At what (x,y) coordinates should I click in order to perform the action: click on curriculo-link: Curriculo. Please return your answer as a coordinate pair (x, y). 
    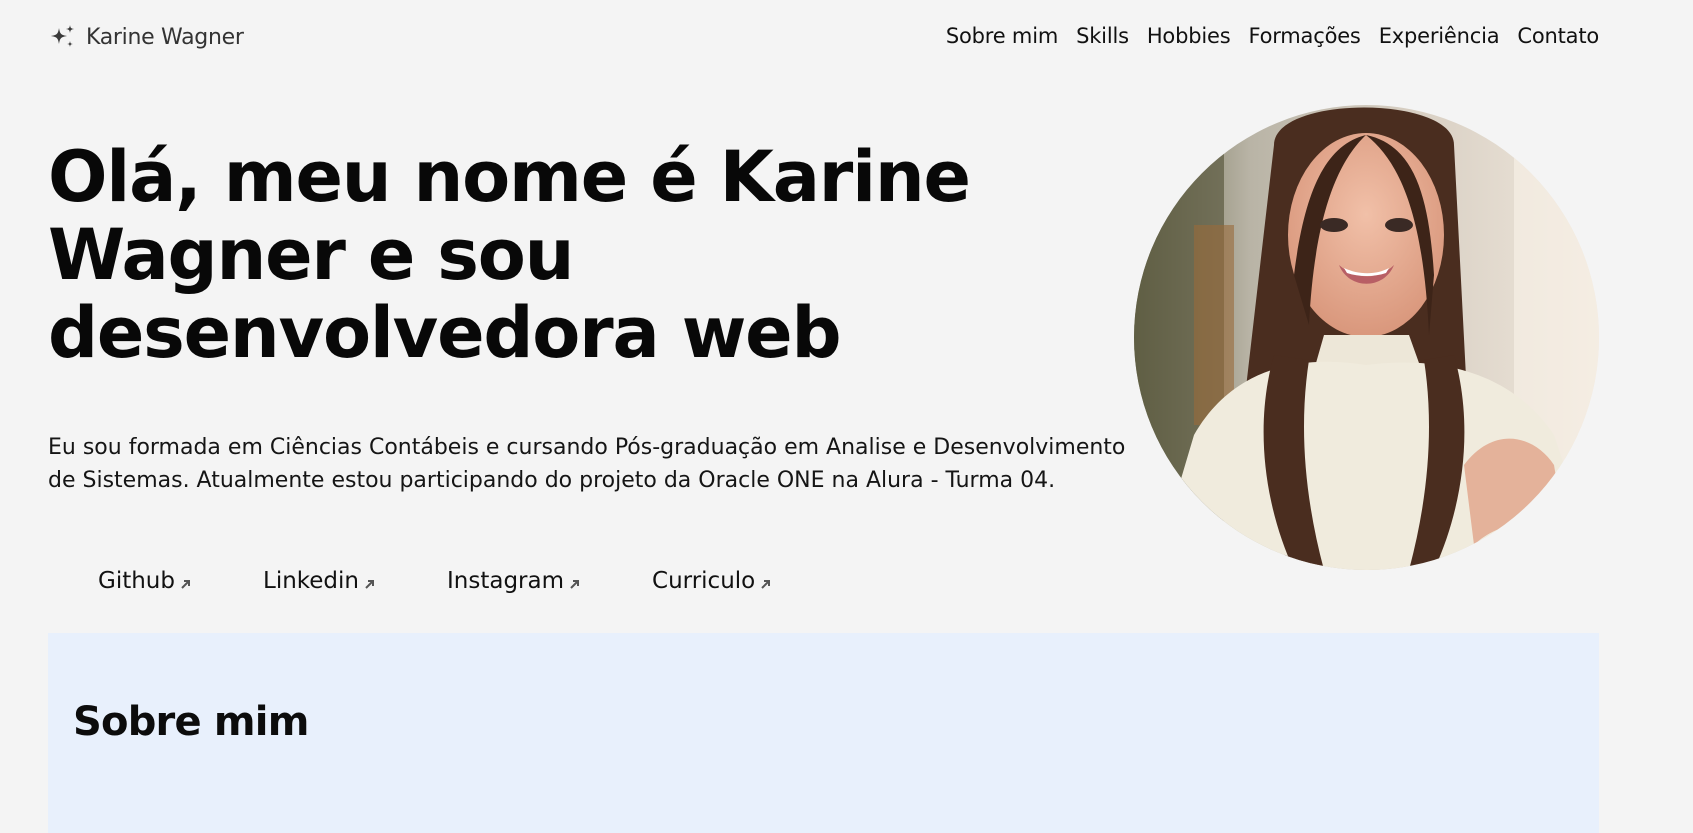
    Looking at the image, I should click on (712, 581).